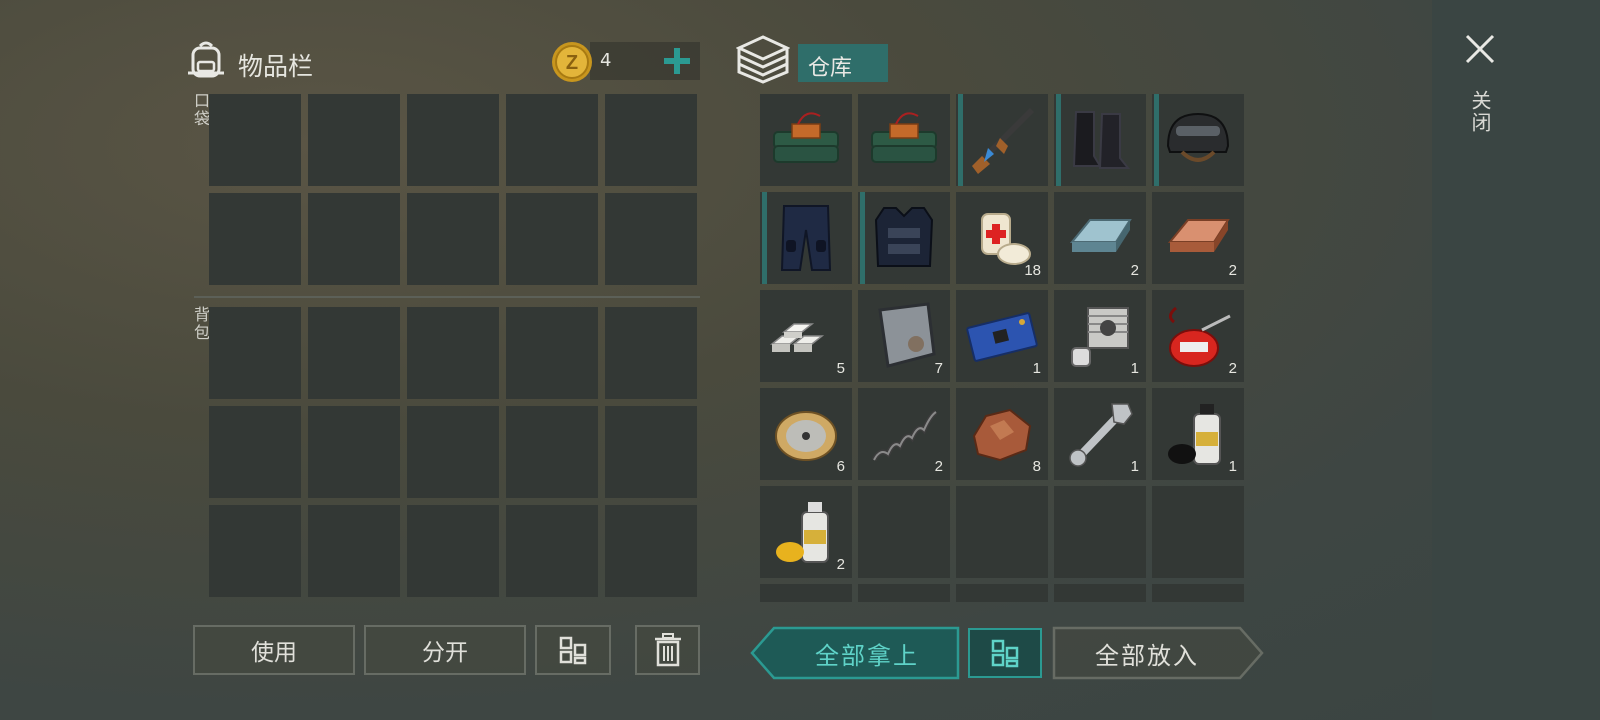 The width and height of the screenshot is (1600, 720). I want to click on close-label: 关闭, so click(1480, 112).